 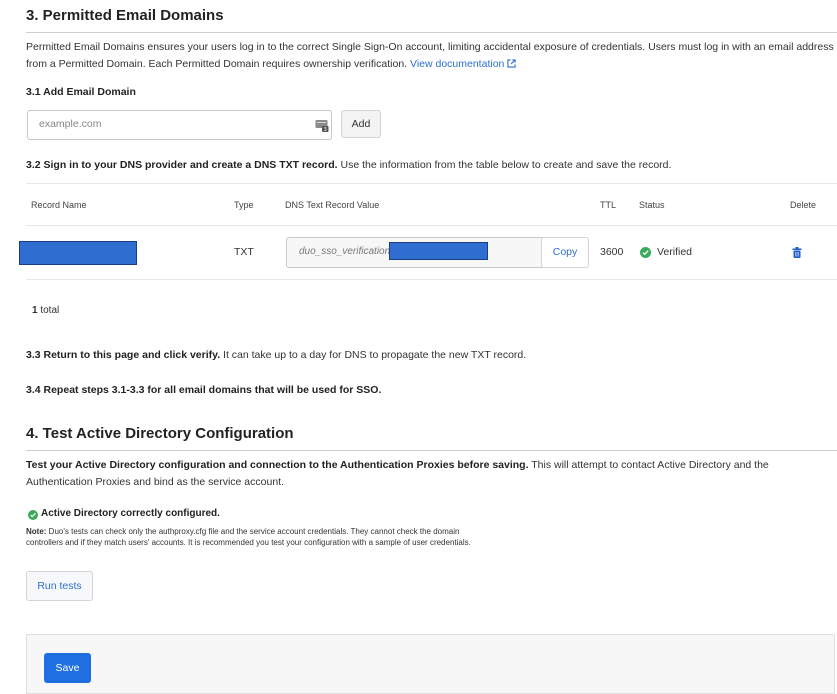 I want to click on record-status: Verified, so click(x=675, y=252).